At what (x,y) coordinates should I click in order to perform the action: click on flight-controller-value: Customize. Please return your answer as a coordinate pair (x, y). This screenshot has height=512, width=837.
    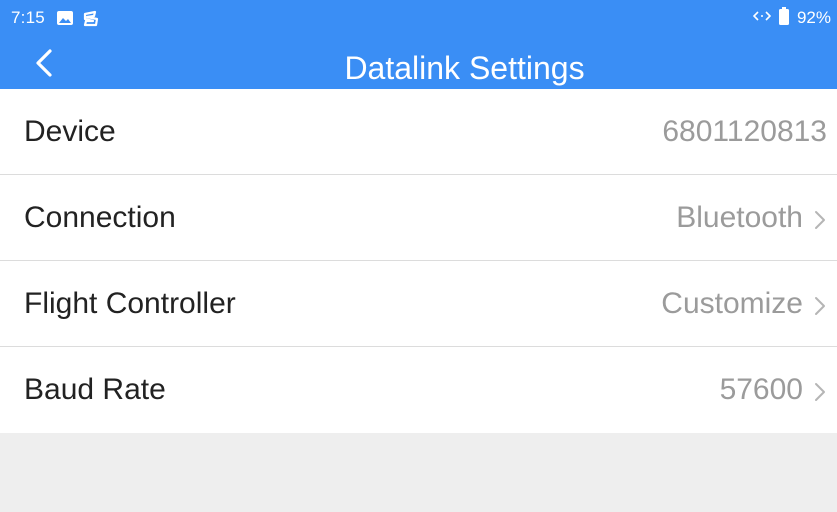
    Looking at the image, I should click on (732, 303).